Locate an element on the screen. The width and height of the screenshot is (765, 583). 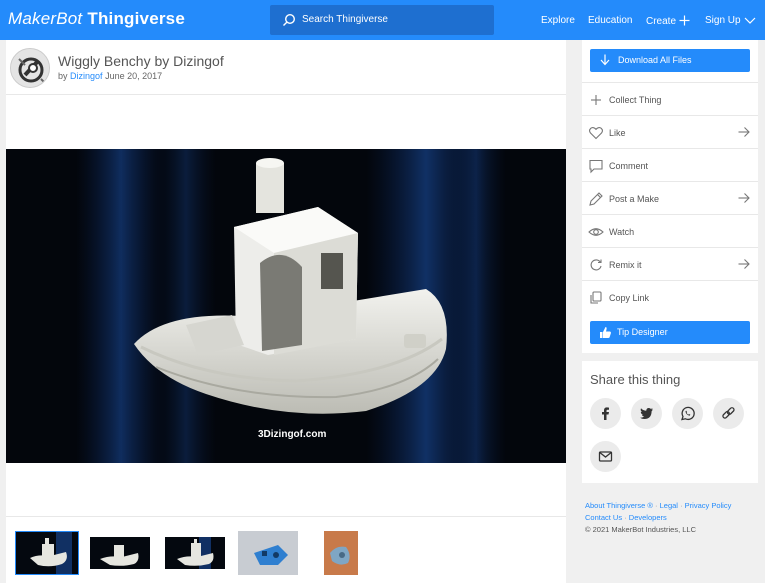
share-whatsapp-button is located at coordinates (687, 413).